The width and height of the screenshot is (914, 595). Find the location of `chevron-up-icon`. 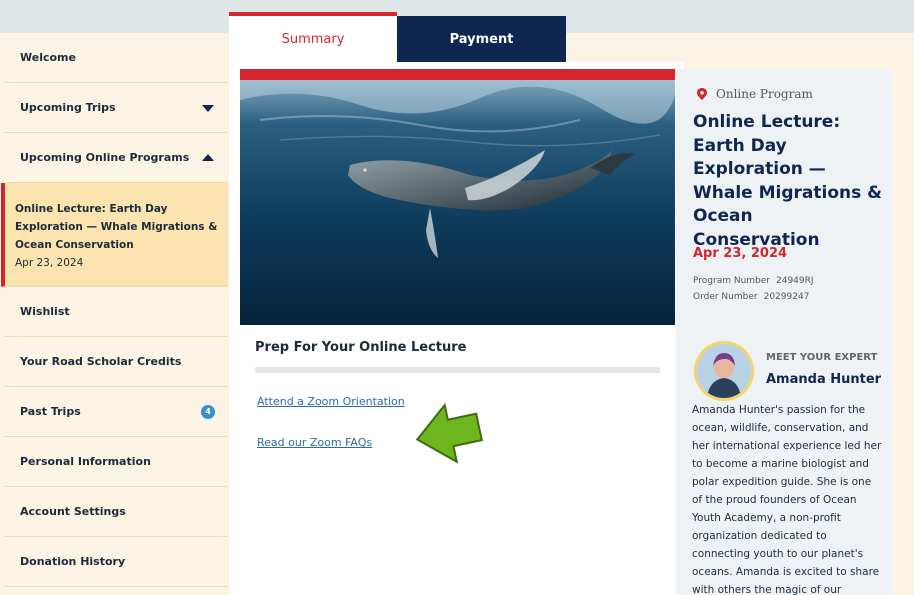

chevron-up-icon is located at coordinates (208, 157).